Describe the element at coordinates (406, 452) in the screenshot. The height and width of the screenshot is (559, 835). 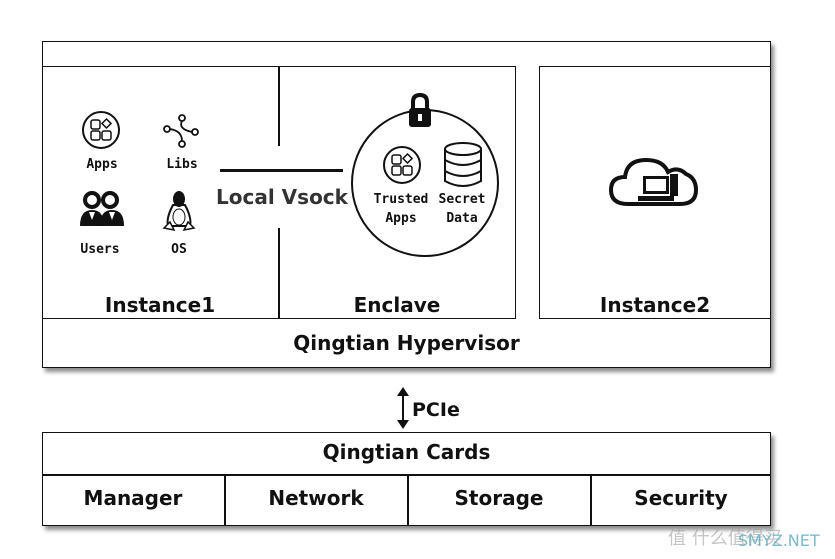
I see `cards-label: Qingtian Cards` at that location.